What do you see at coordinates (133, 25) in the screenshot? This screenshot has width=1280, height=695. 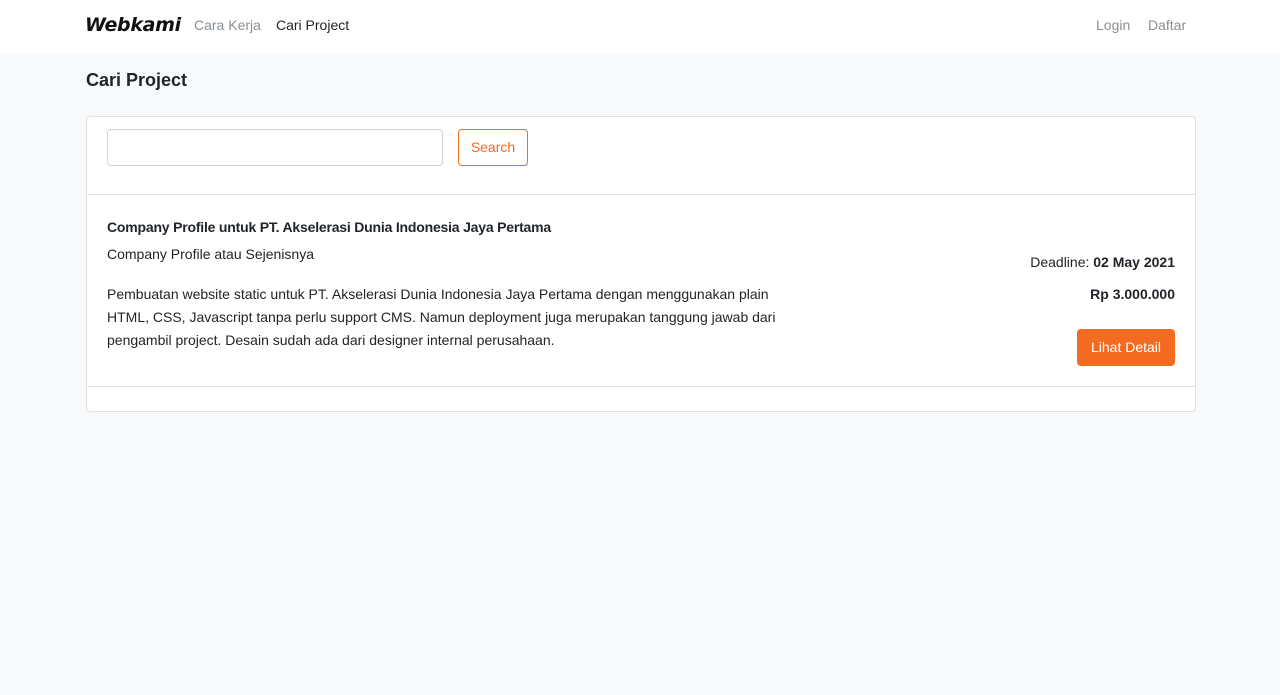 I see `brand-logo: Webkami` at bounding box center [133, 25].